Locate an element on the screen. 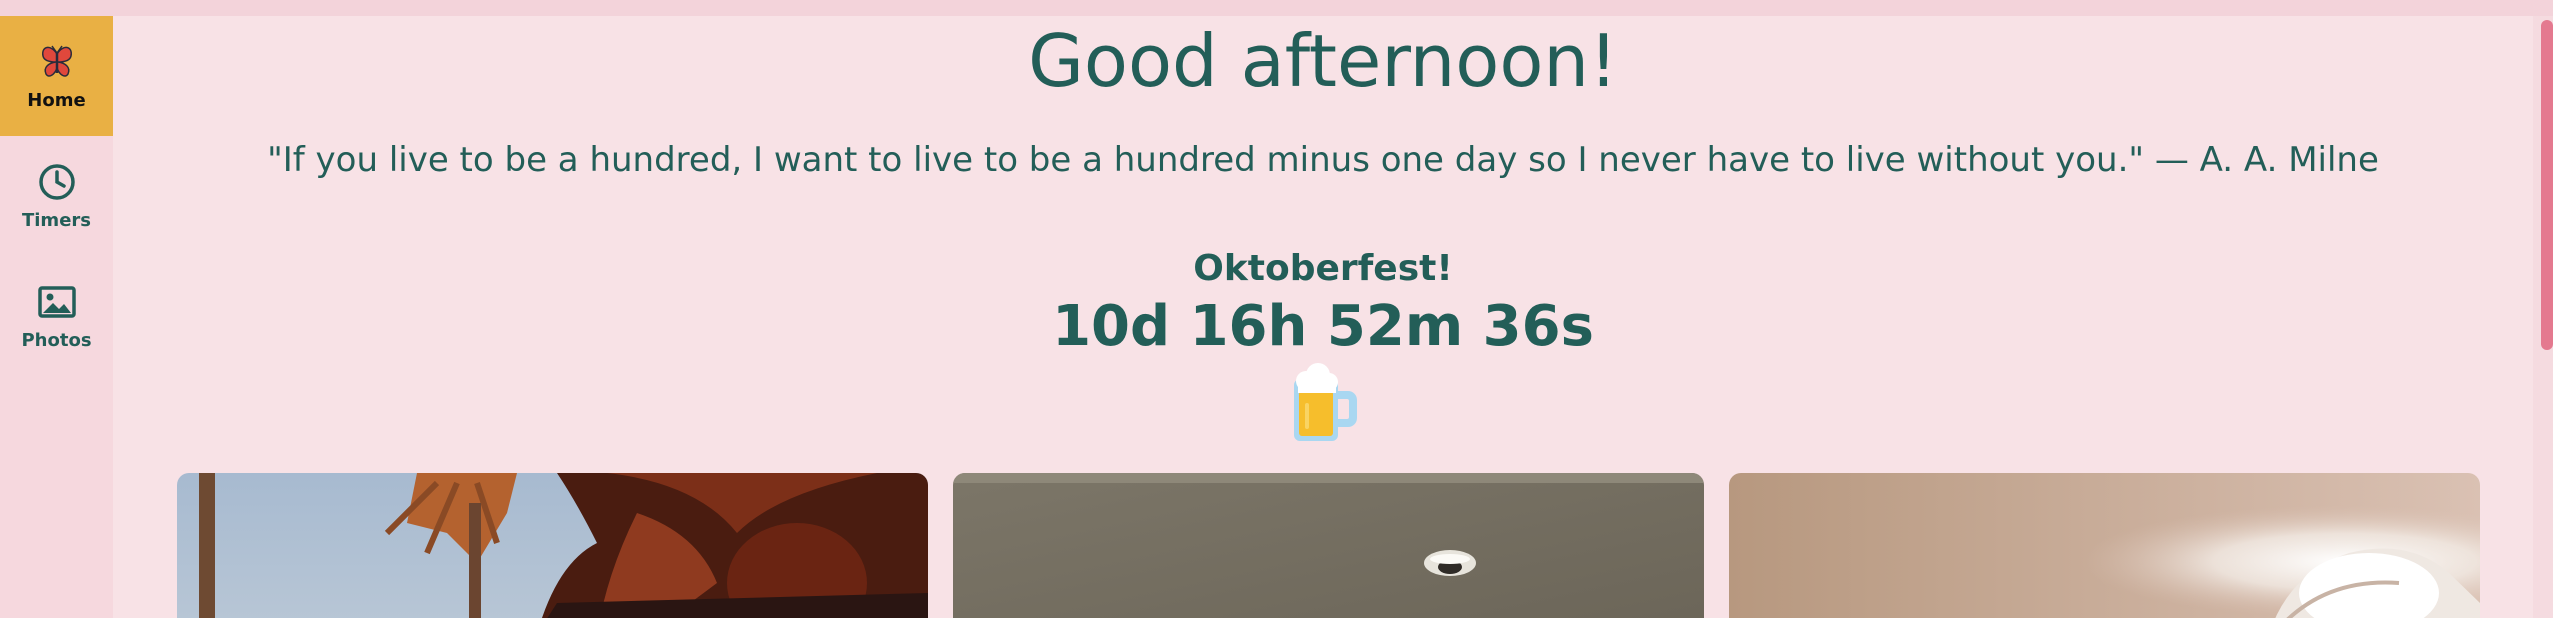  photo-ceiling is located at coordinates (1328, 545).